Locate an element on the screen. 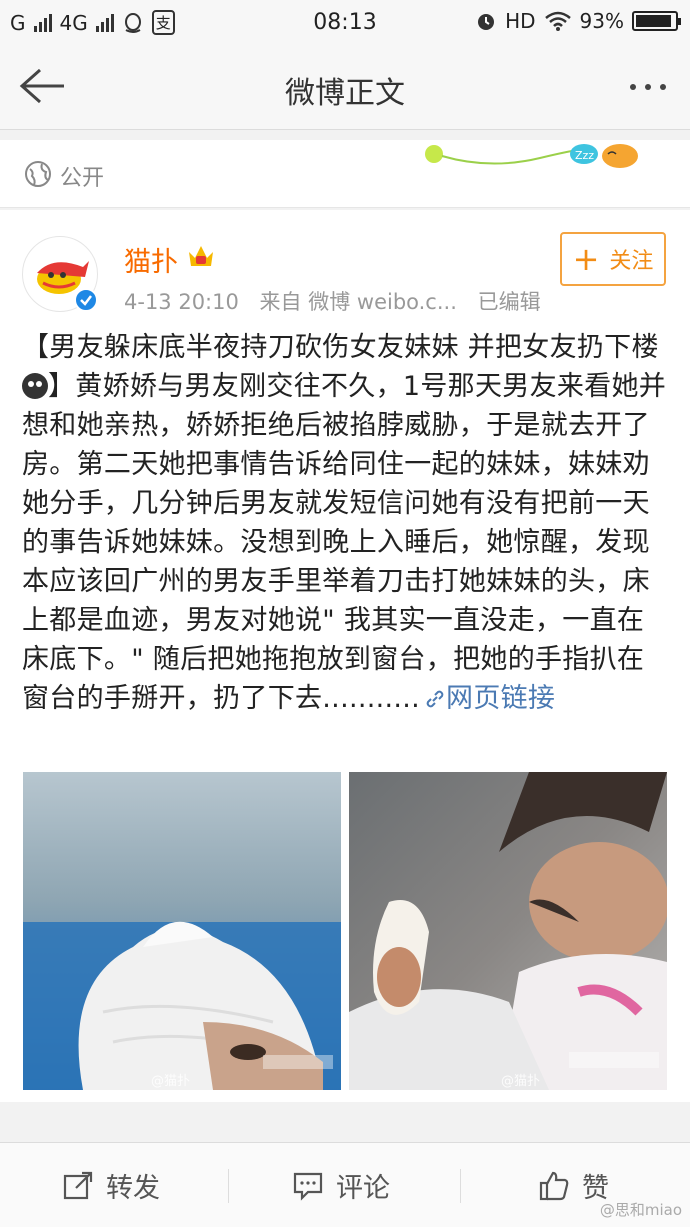  post-timestamp: 4-13 20:10 is located at coordinates (181, 302).